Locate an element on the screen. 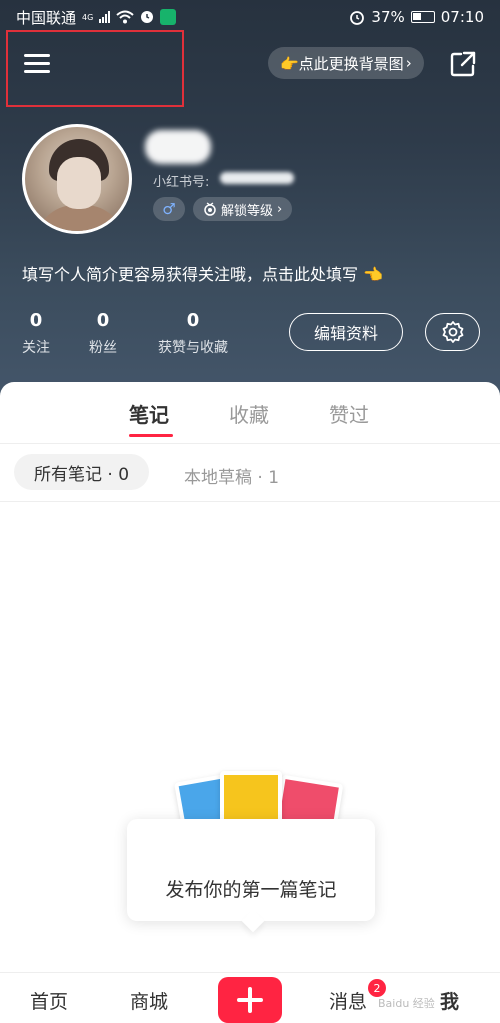  alarm-notification-icon is located at coordinates (147, 17).